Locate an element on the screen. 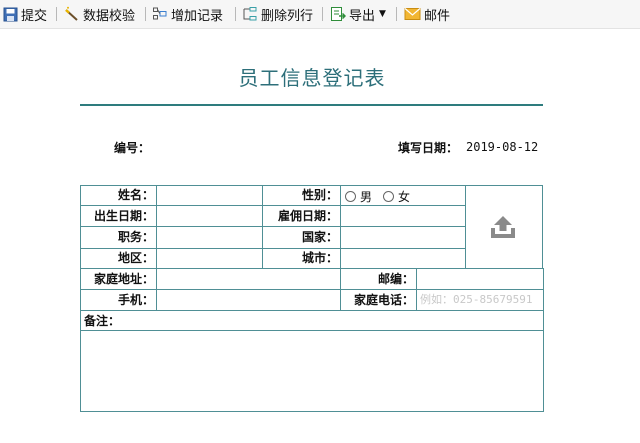 This screenshot has height=443, width=640. gender-male-label: 男 is located at coordinates (366, 197).